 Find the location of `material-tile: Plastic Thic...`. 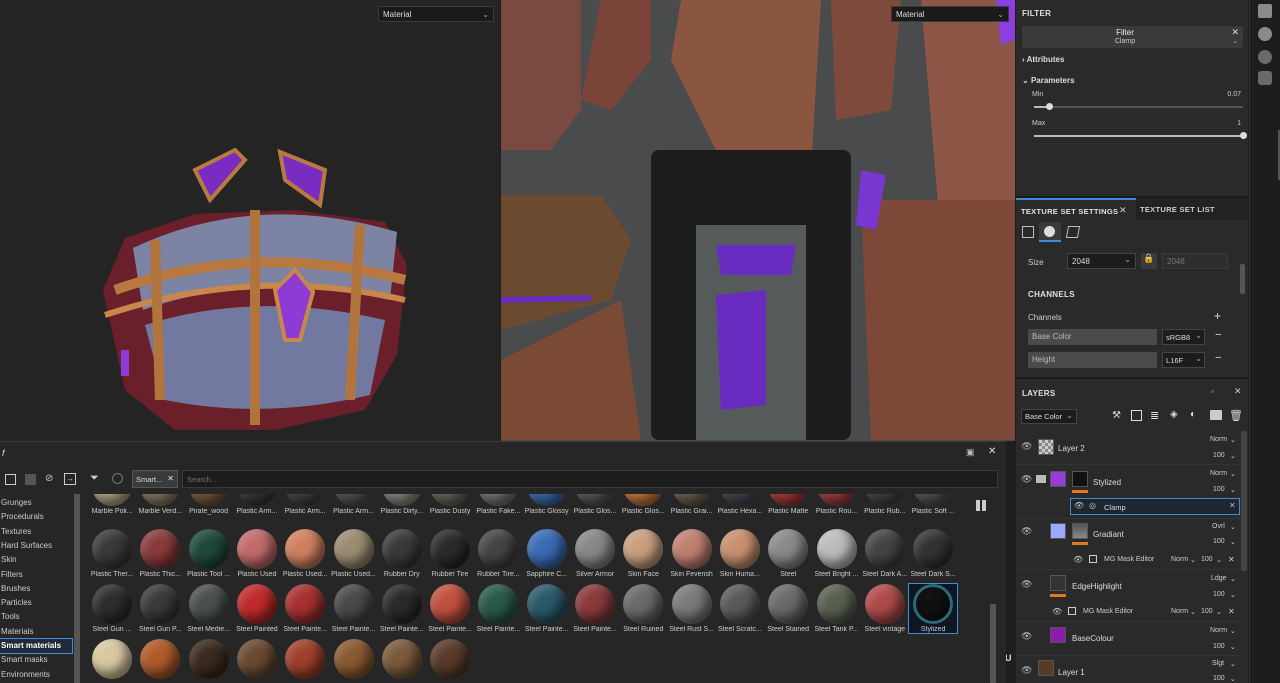

material-tile: Plastic Thic... is located at coordinates (160, 553).